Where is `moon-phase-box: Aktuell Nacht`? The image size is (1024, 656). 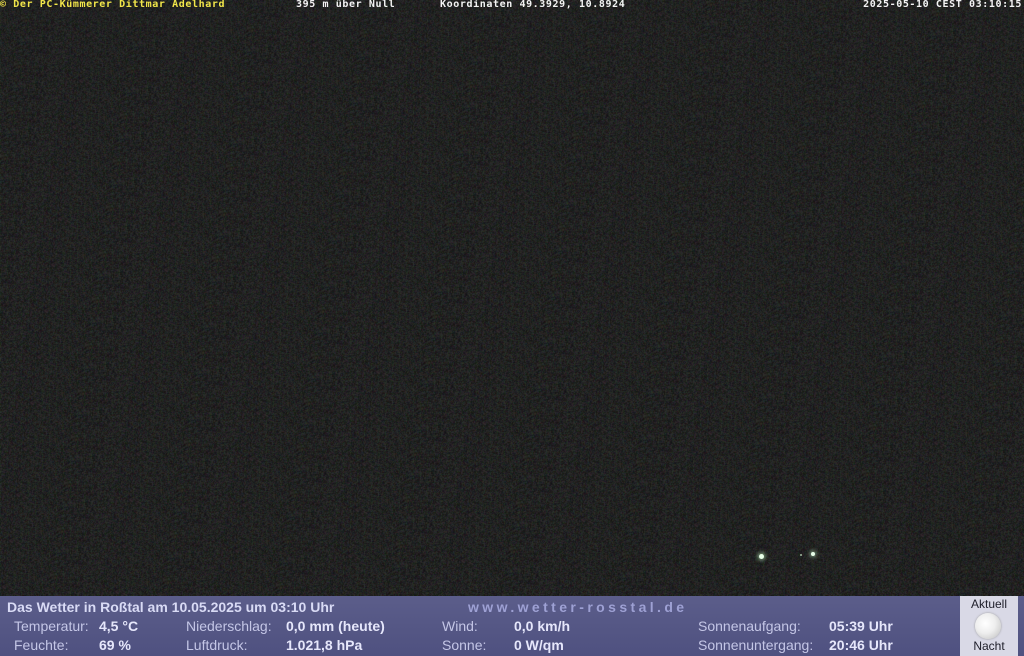 moon-phase-box: Aktuell Nacht is located at coordinates (989, 626).